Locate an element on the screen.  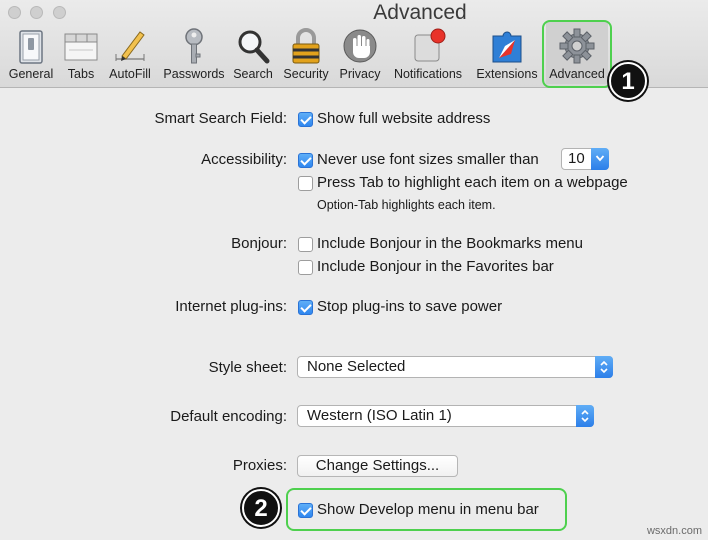
tab-security: Security is located at coordinates (306, 53).